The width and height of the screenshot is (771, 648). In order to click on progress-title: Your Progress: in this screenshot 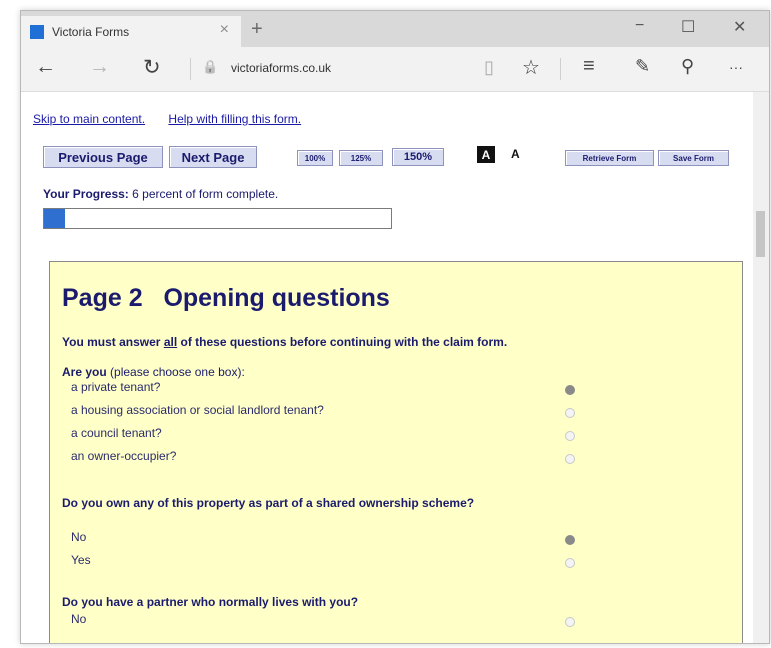, I will do `click(86, 194)`.